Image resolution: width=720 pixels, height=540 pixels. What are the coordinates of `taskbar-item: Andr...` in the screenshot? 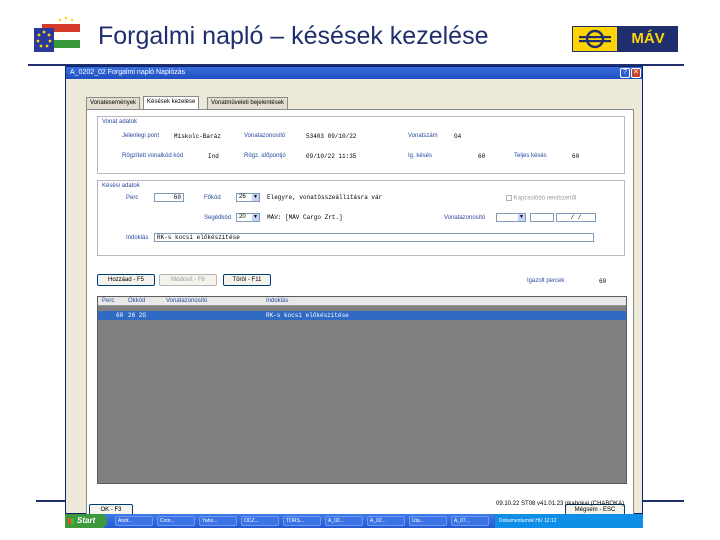 It's located at (134, 521).